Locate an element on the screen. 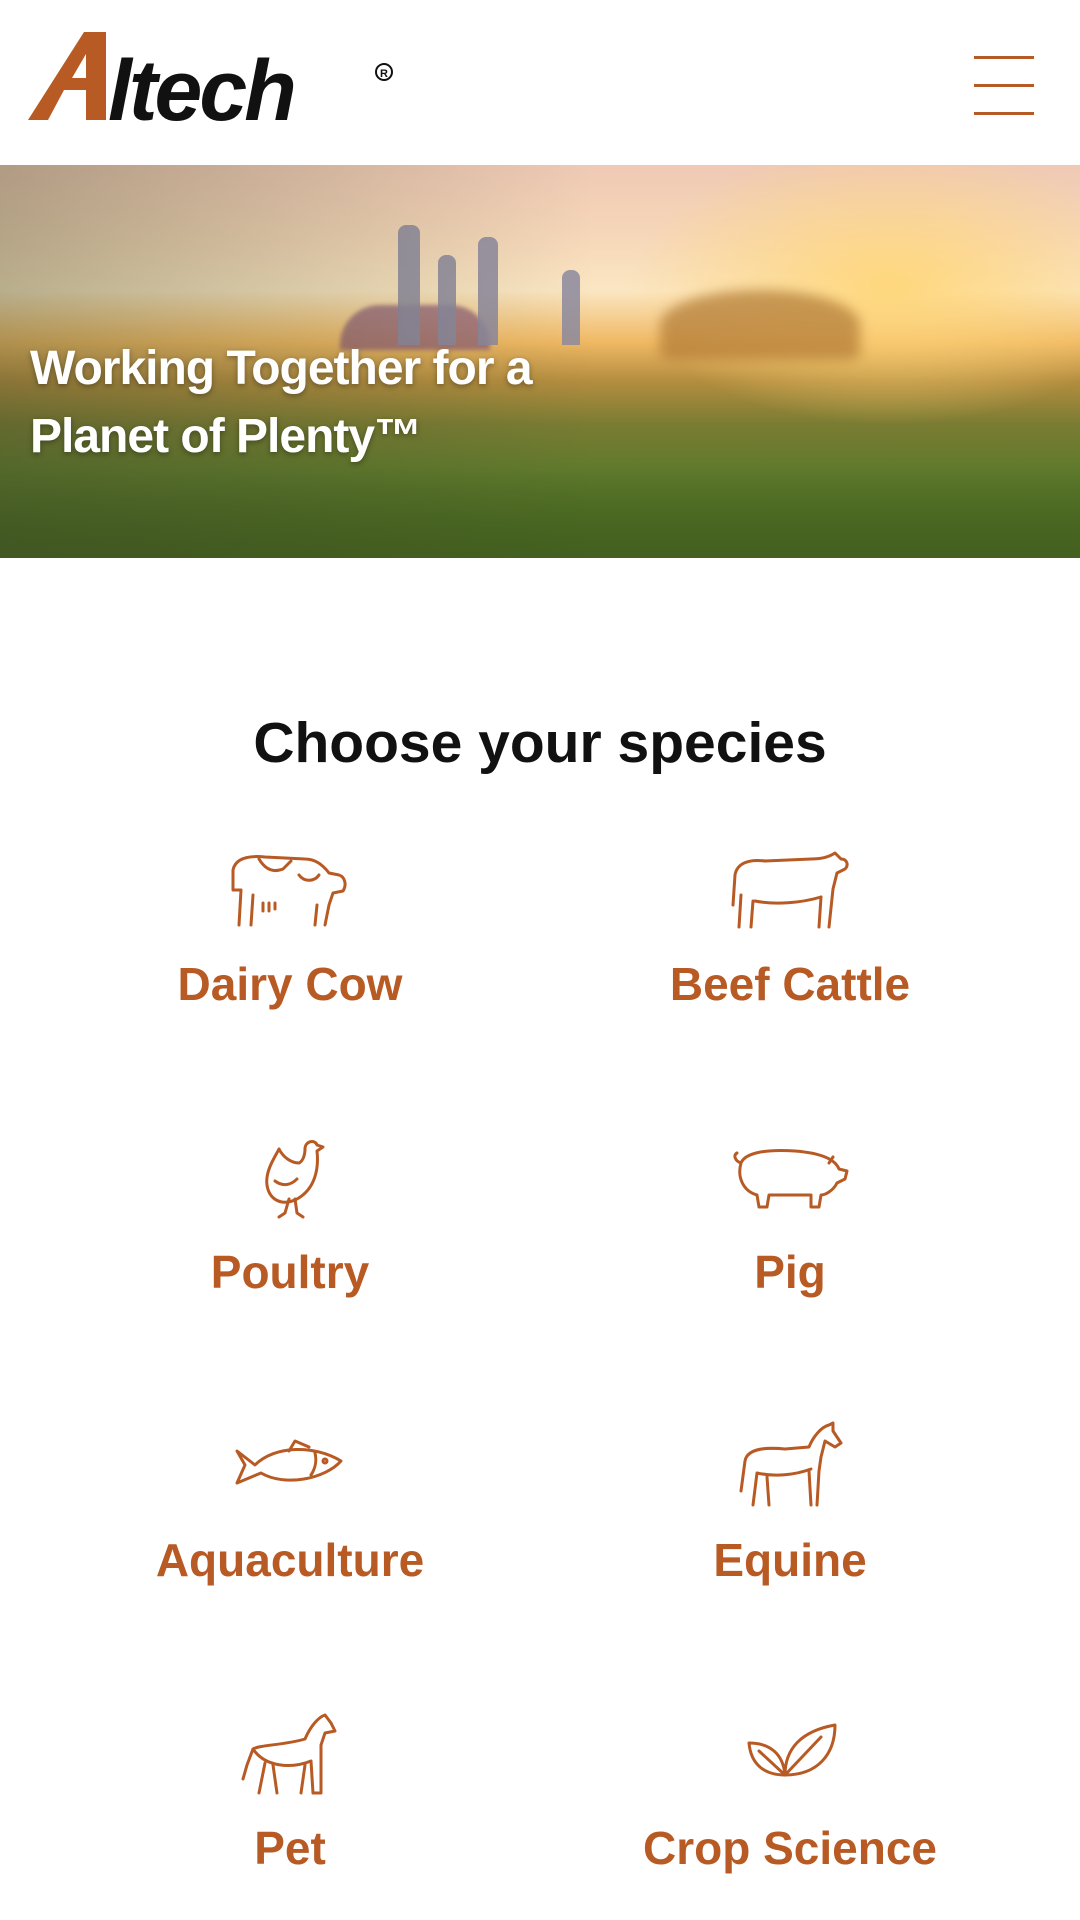 This screenshot has width=1080, height=1920. species-item-crop-science: Crop Science is located at coordinates (790, 1792).